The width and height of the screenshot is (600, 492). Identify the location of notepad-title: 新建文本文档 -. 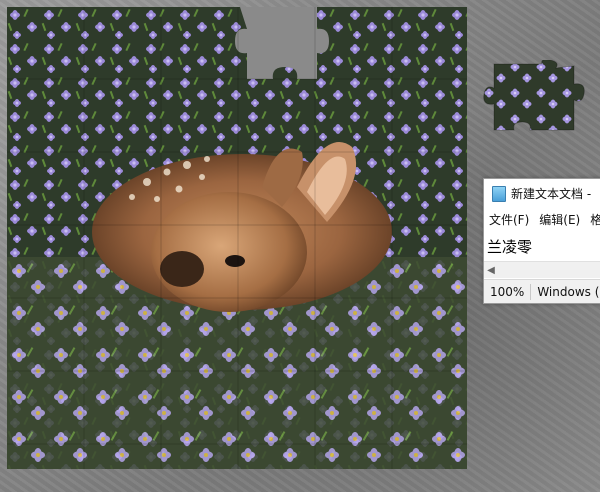
(551, 193).